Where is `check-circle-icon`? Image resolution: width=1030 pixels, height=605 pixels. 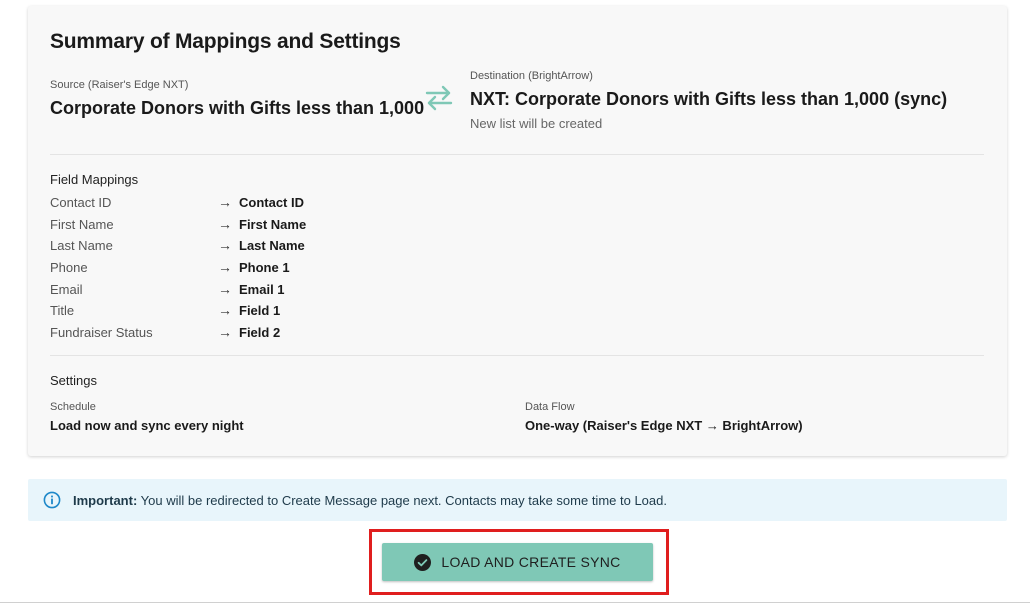
check-circle-icon is located at coordinates (423, 562).